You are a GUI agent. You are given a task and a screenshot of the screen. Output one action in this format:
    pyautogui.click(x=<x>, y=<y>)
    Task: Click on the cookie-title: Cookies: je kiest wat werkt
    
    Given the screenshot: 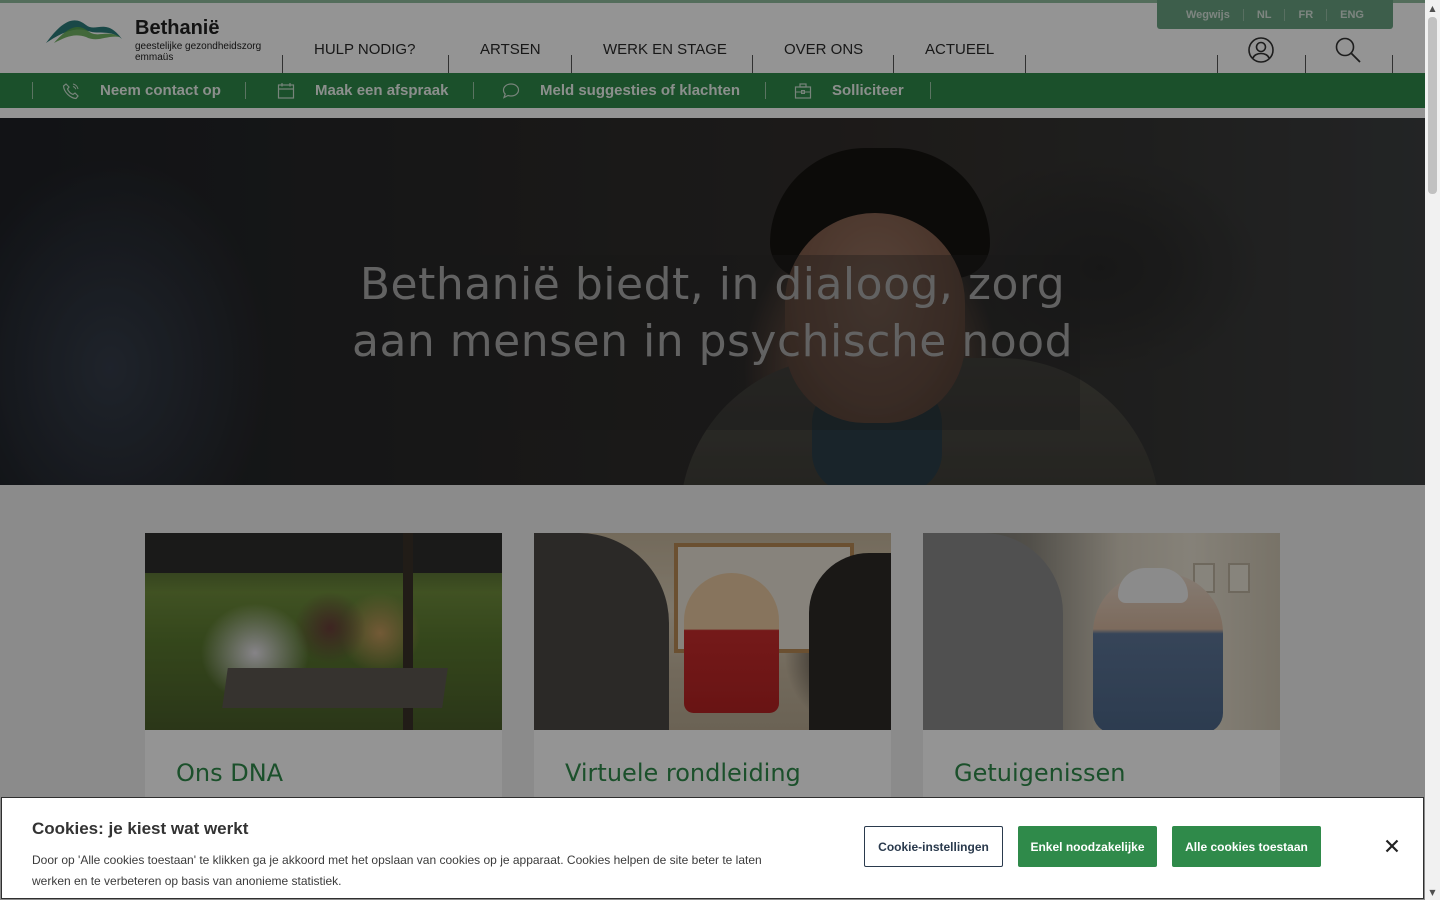 What is the action you would take?
    pyautogui.click(x=140, y=828)
    